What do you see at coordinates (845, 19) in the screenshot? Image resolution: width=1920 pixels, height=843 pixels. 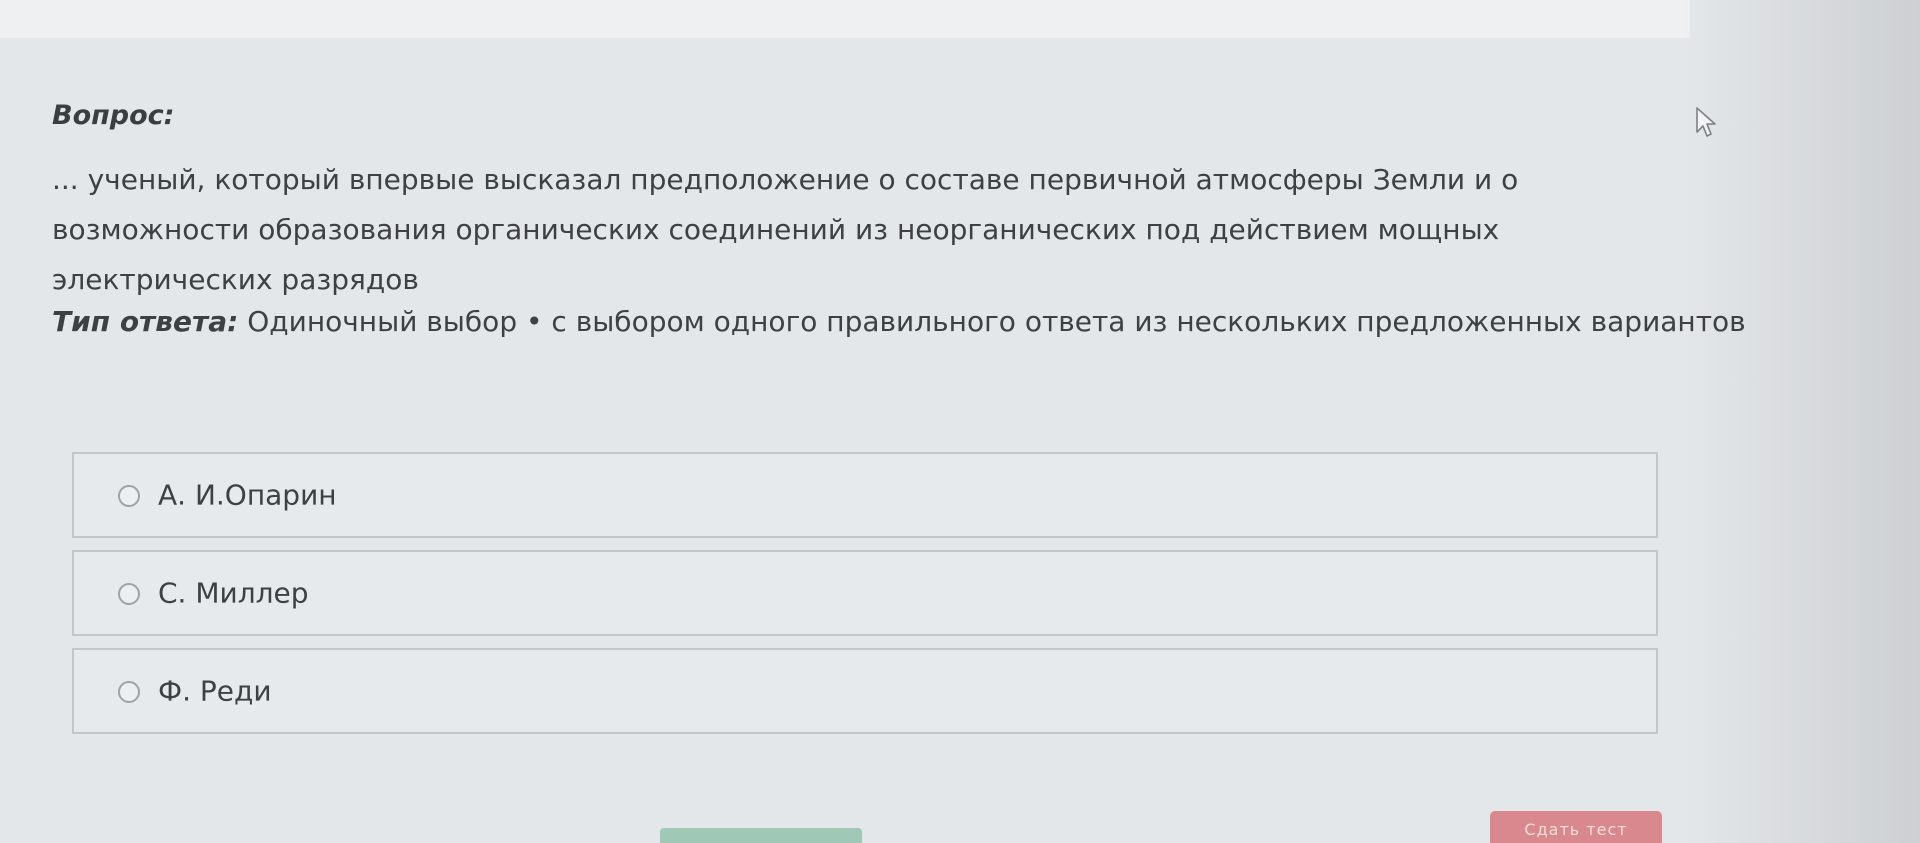 I see `page-top-strip` at bounding box center [845, 19].